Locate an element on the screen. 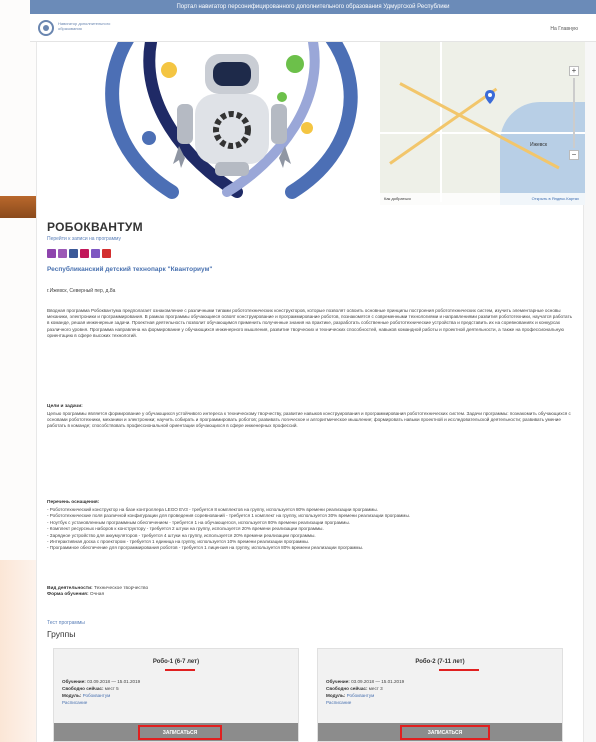 The width and height of the screenshot is (596, 742). map-pin-icon is located at coordinates (490, 97).